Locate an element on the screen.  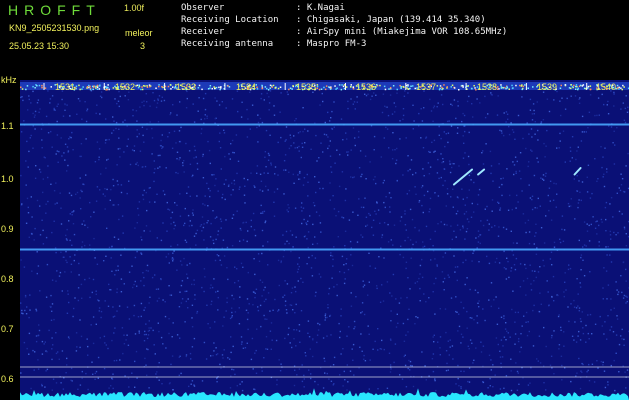
info-value-location: : Chigasaki, Japan (139.414 35.340) is located at coordinates (391, 20).